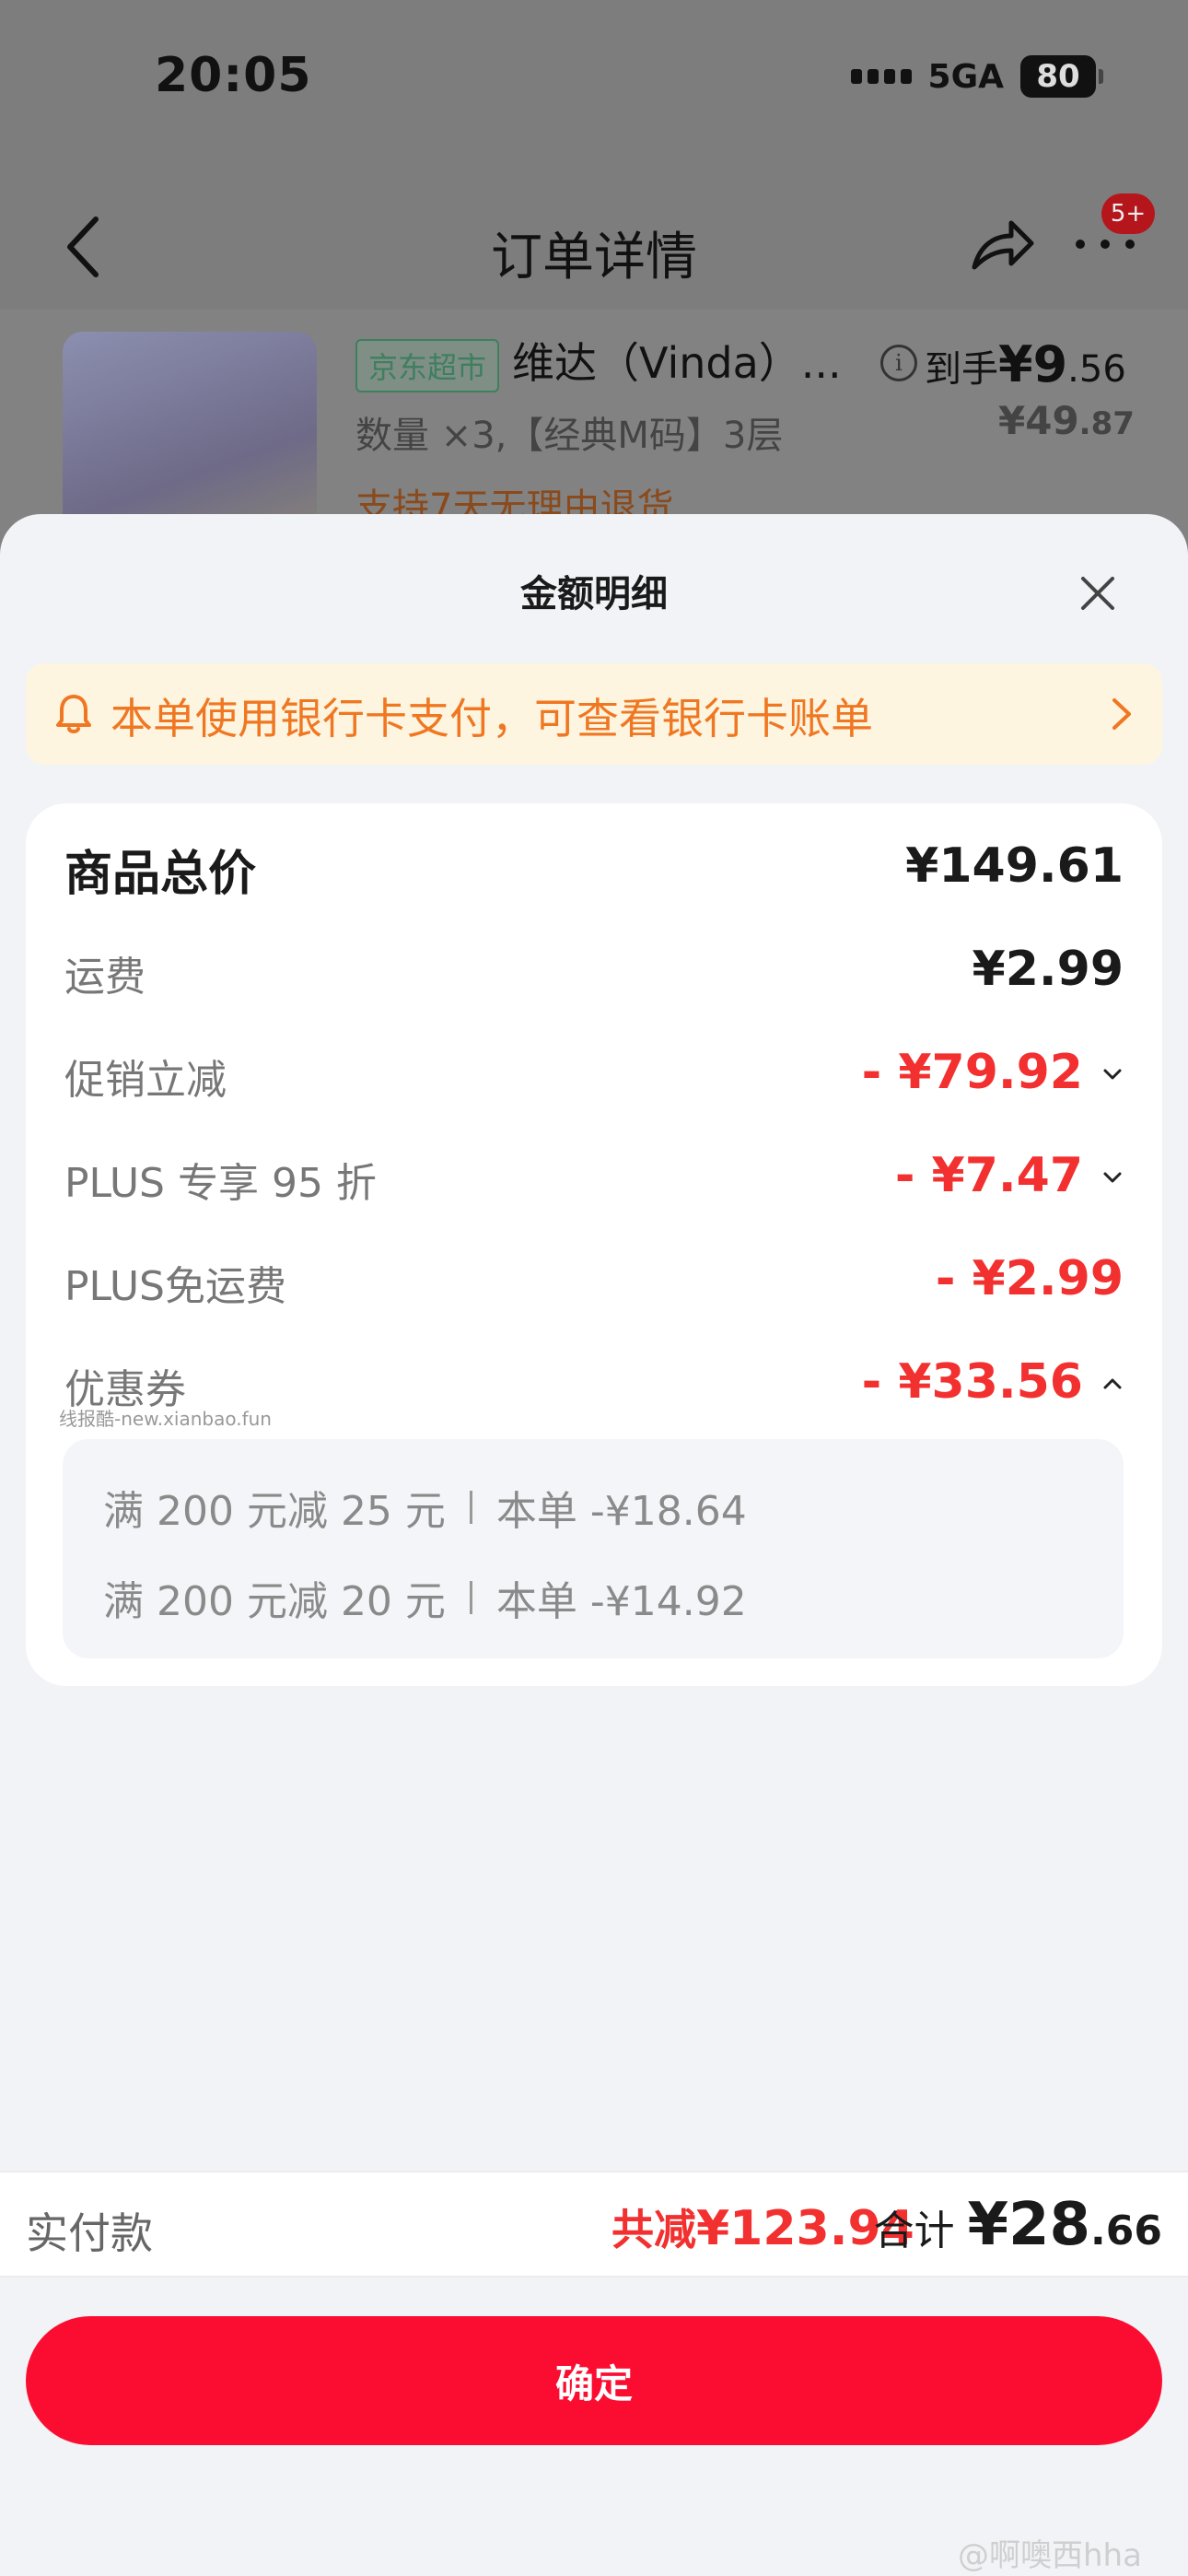  What do you see at coordinates (594, 1074) in the screenshot?
I see `row-promotion: 促销立减 - ¥79.92` at bounding box center [594, 1074].